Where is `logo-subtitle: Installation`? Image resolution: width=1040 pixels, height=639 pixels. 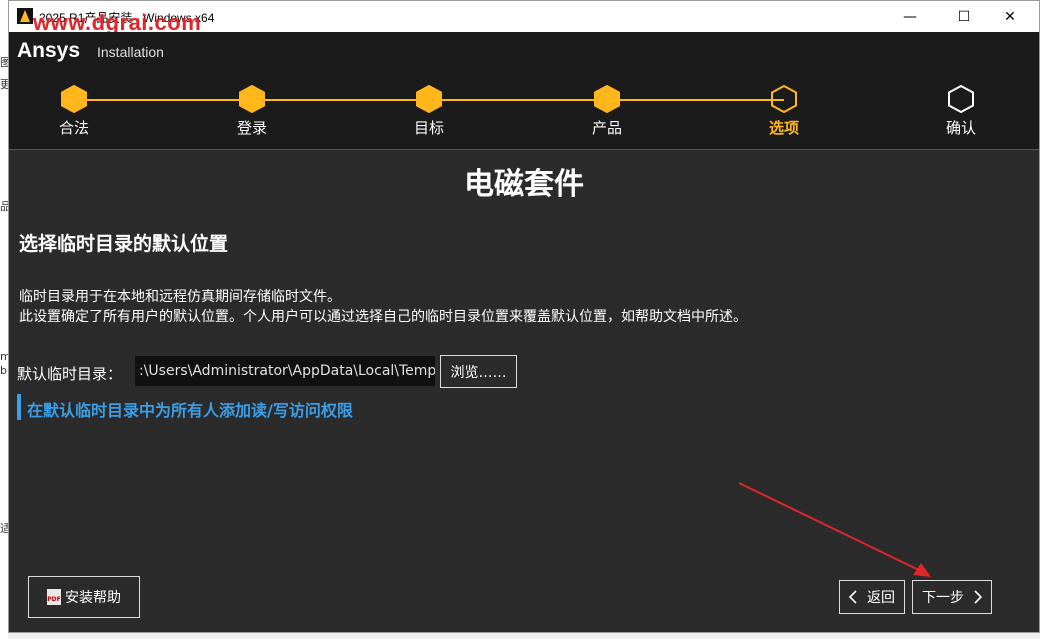 logo-subtitle: Installation is located at coordinates (130, 52).